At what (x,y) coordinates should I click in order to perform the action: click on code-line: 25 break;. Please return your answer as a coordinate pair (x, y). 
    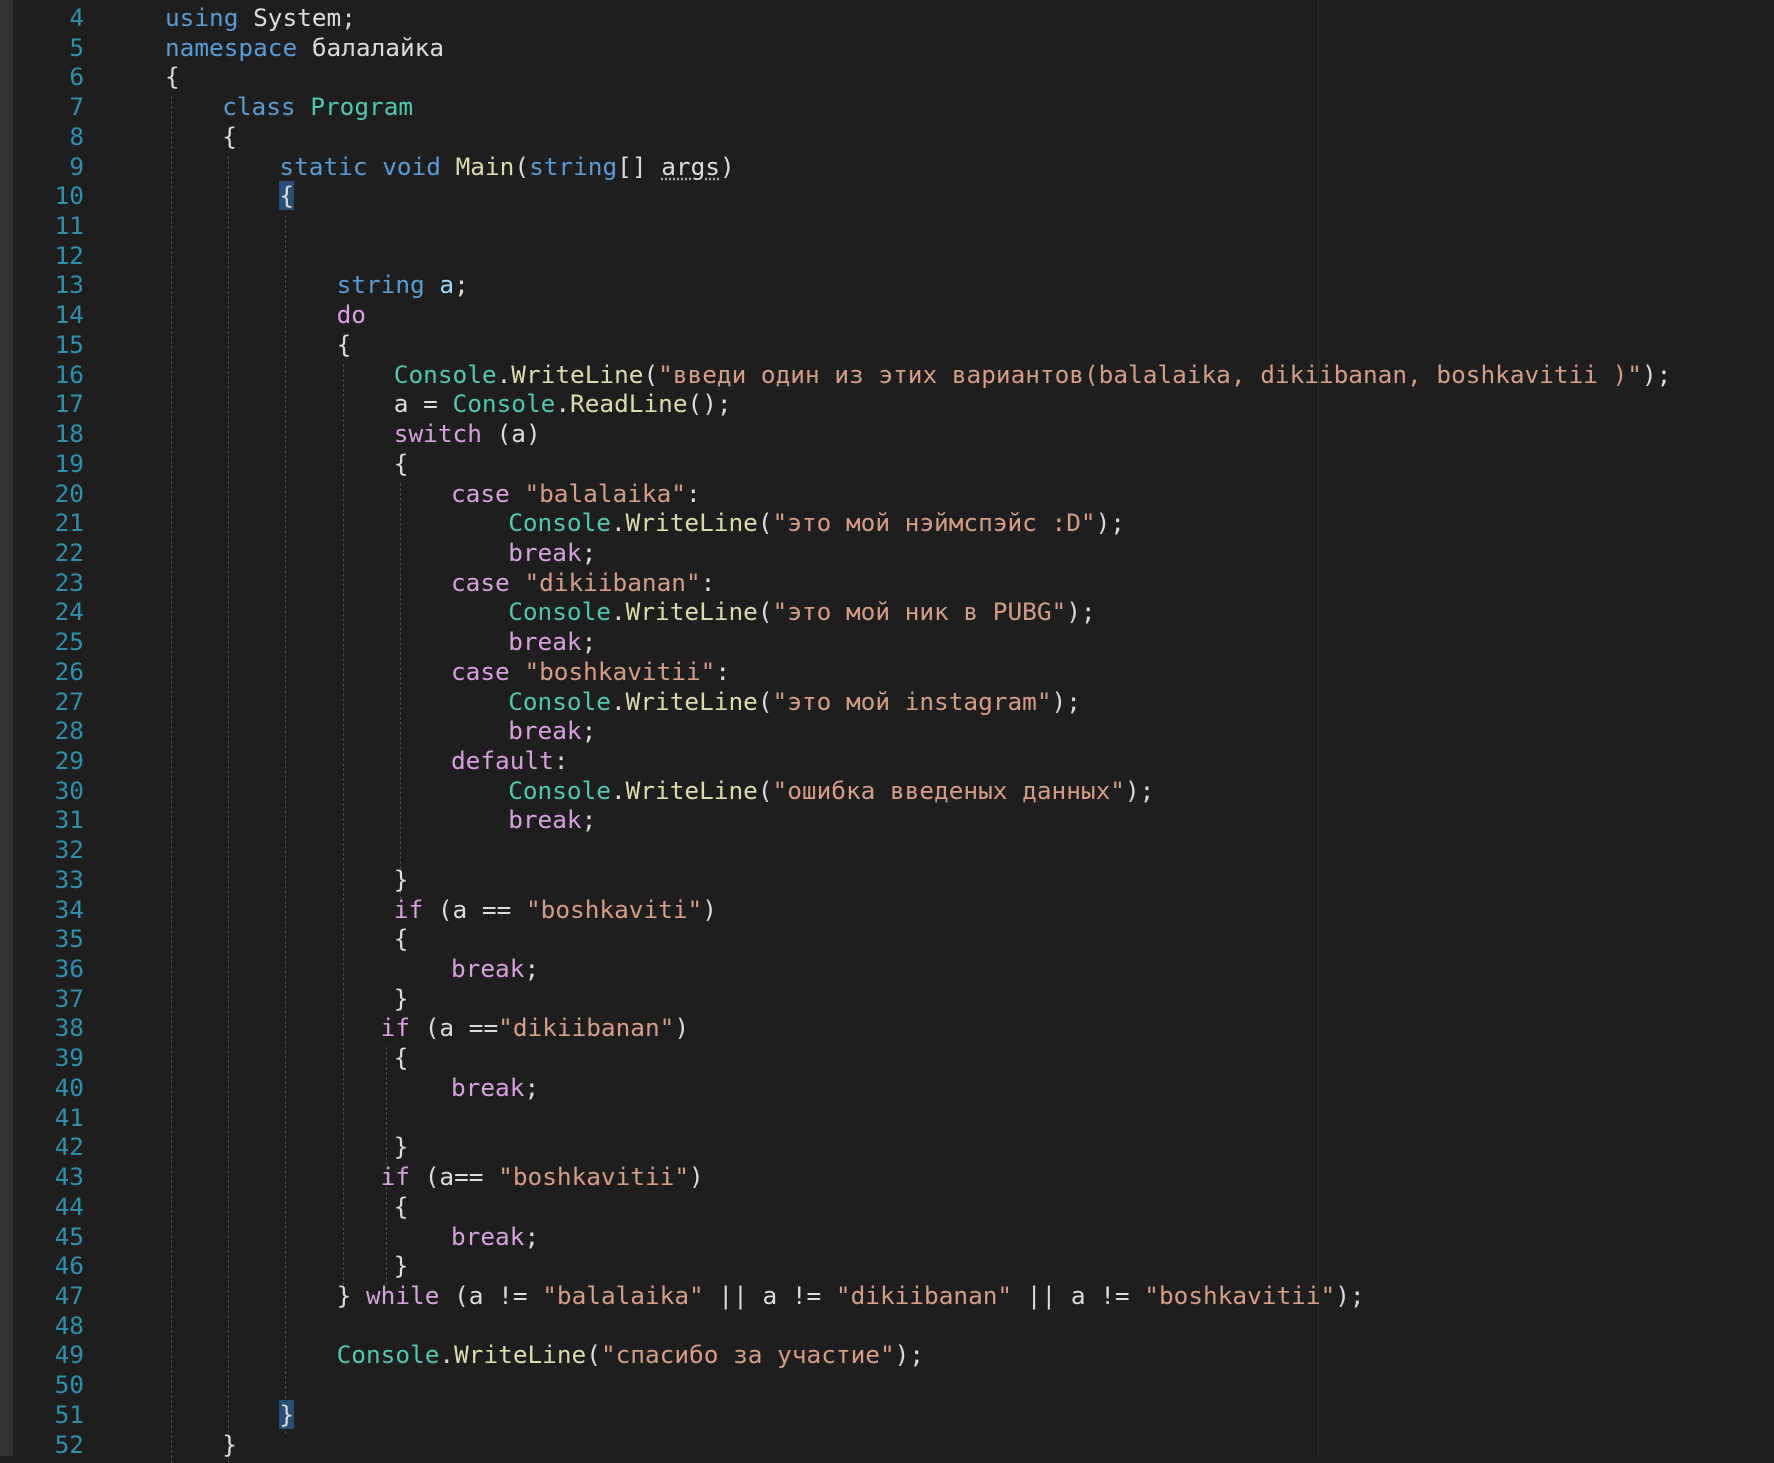
    Looking at the image, I should click on (887, 642).